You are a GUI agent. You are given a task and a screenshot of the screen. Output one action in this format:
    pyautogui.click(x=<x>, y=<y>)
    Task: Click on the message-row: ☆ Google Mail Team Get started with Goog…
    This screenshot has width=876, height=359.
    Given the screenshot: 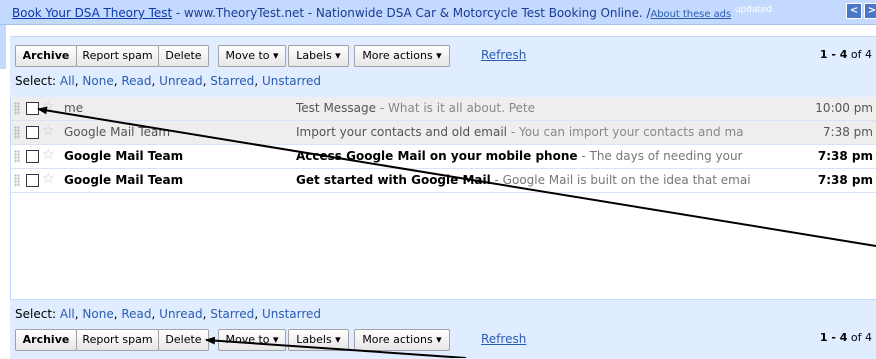 What is the action you would take?
    pyautogui.click(x=443, y=181)
    